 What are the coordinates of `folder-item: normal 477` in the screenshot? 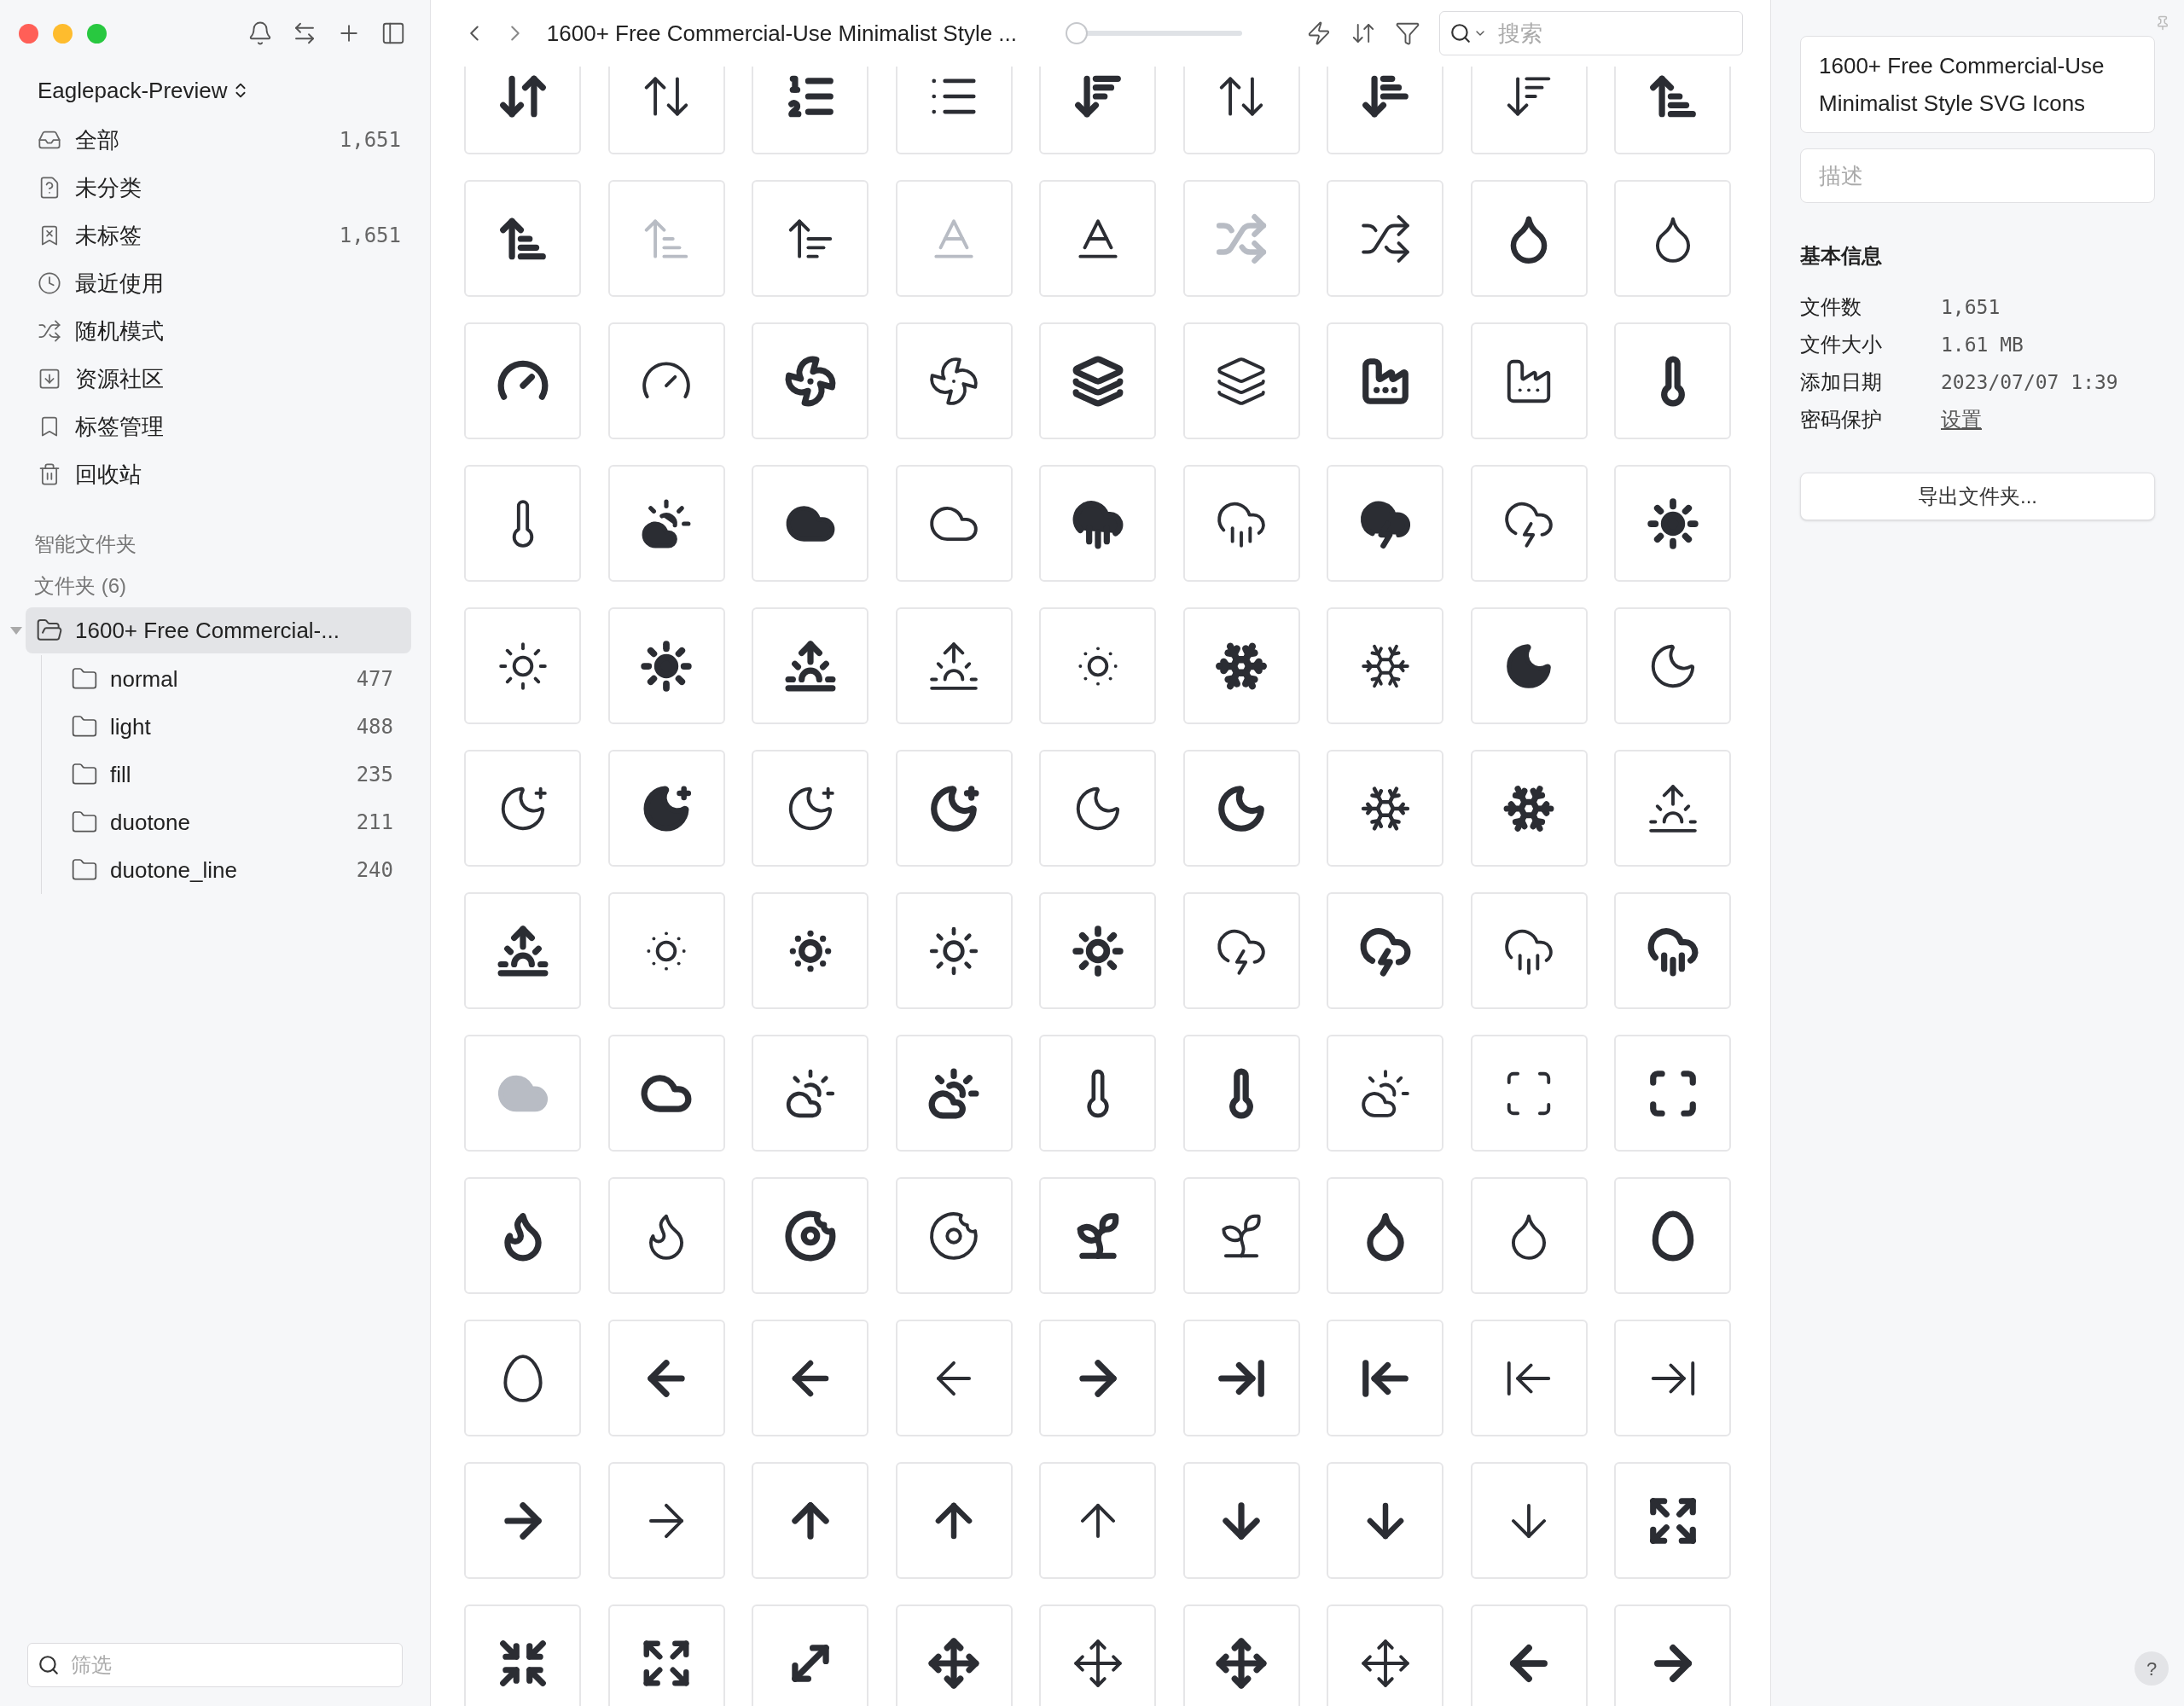 It's located at (223, 679).